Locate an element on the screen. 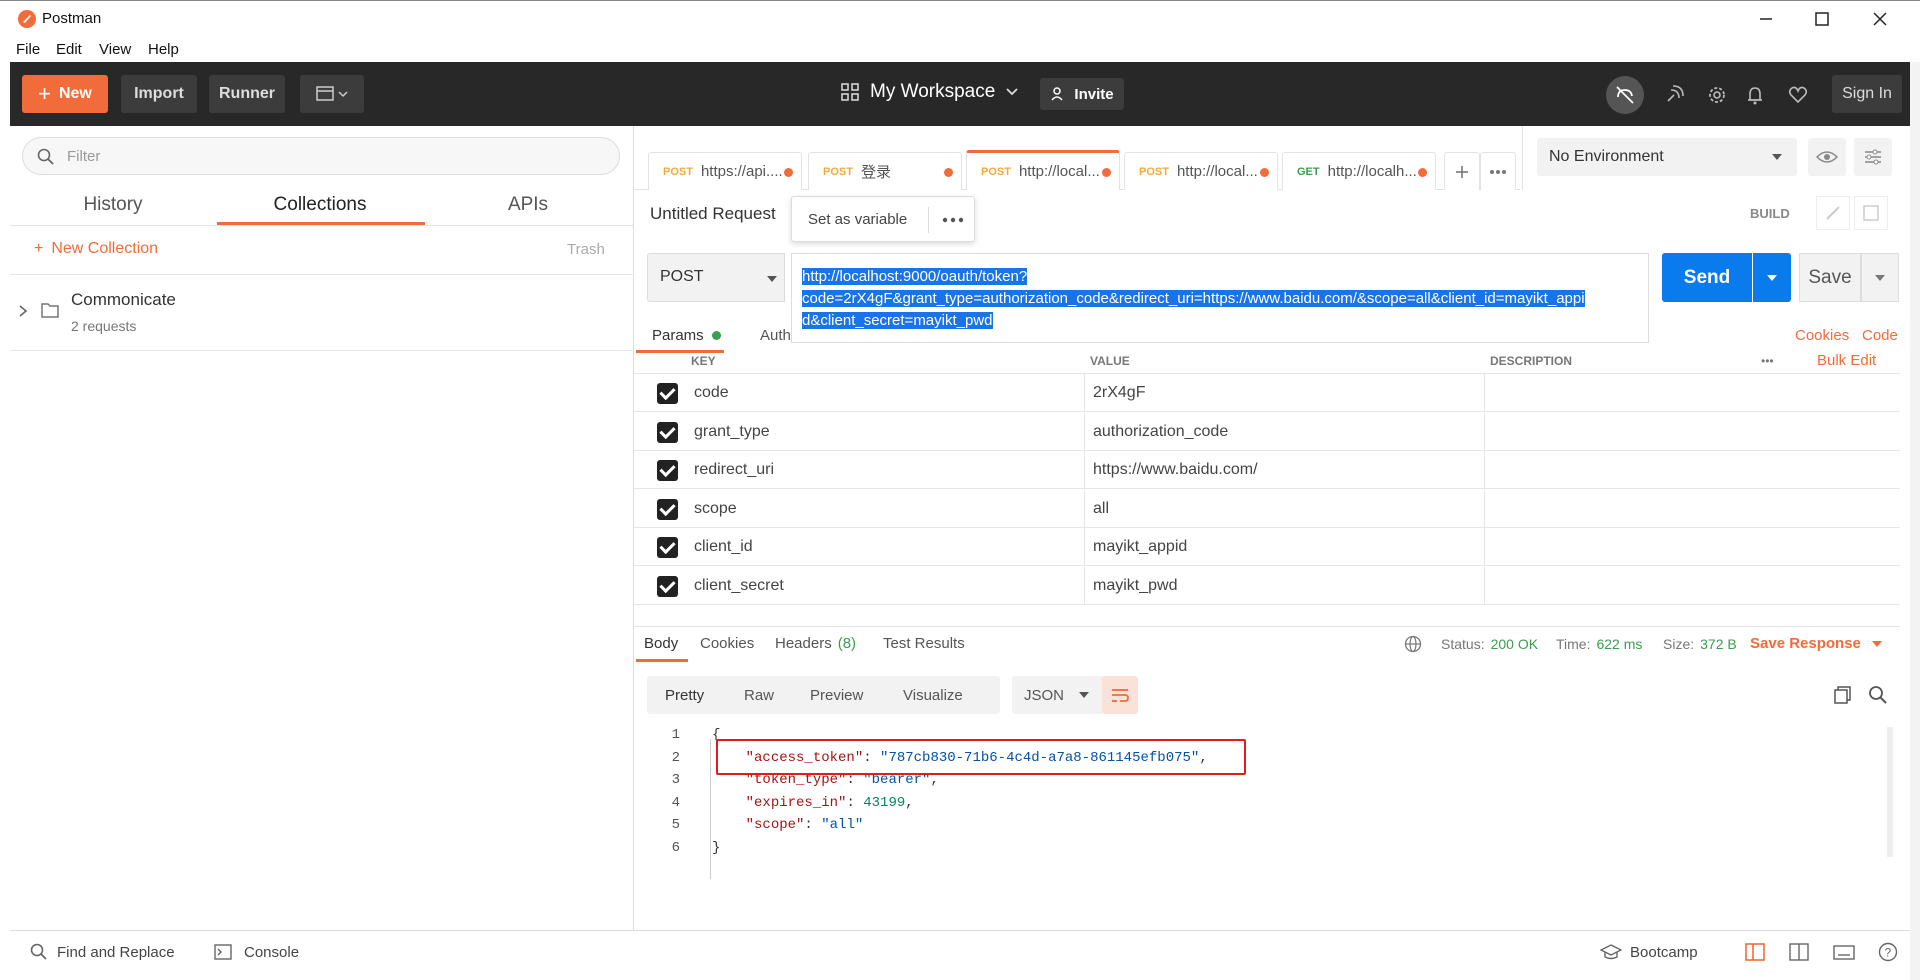 The image size is (1920, 980). new-collection-button: + New Collection is located at coordinates (96, 249).